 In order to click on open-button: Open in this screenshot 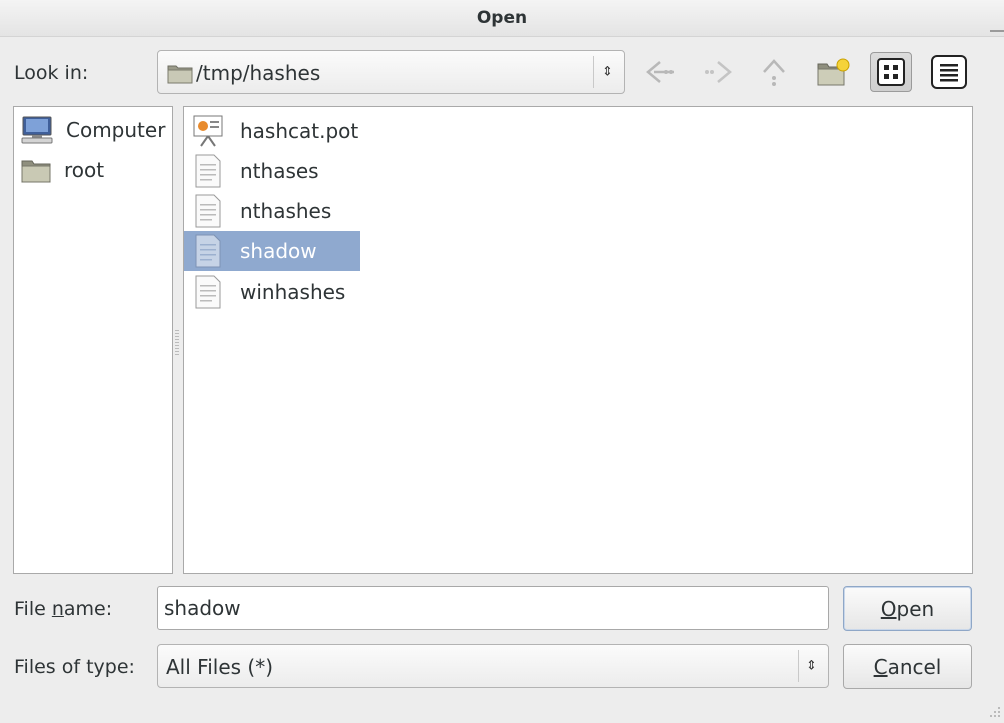, I will do `click(907, 608)`.